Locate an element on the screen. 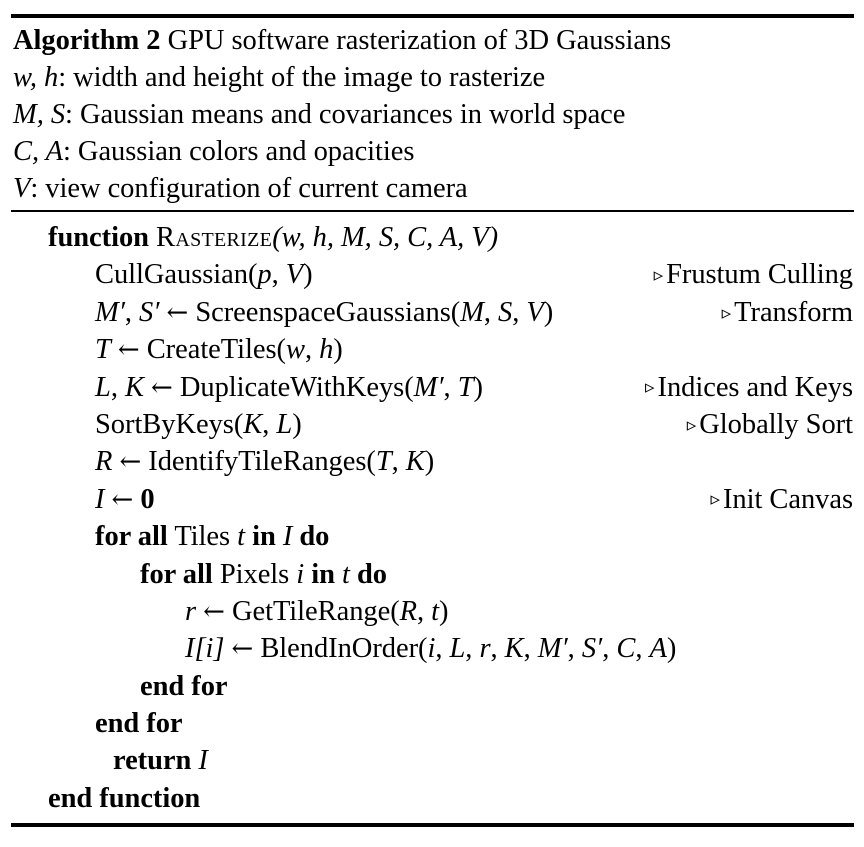 The width and height of the screenshot is (864, 847). comment-text: Frustum Culling is located at coordinates (759, 275).